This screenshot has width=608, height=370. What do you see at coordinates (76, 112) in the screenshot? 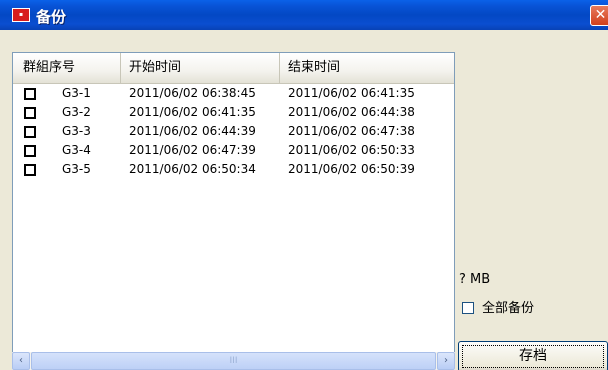
I see `group-id: G3-2` at bounding box center [76, 112].